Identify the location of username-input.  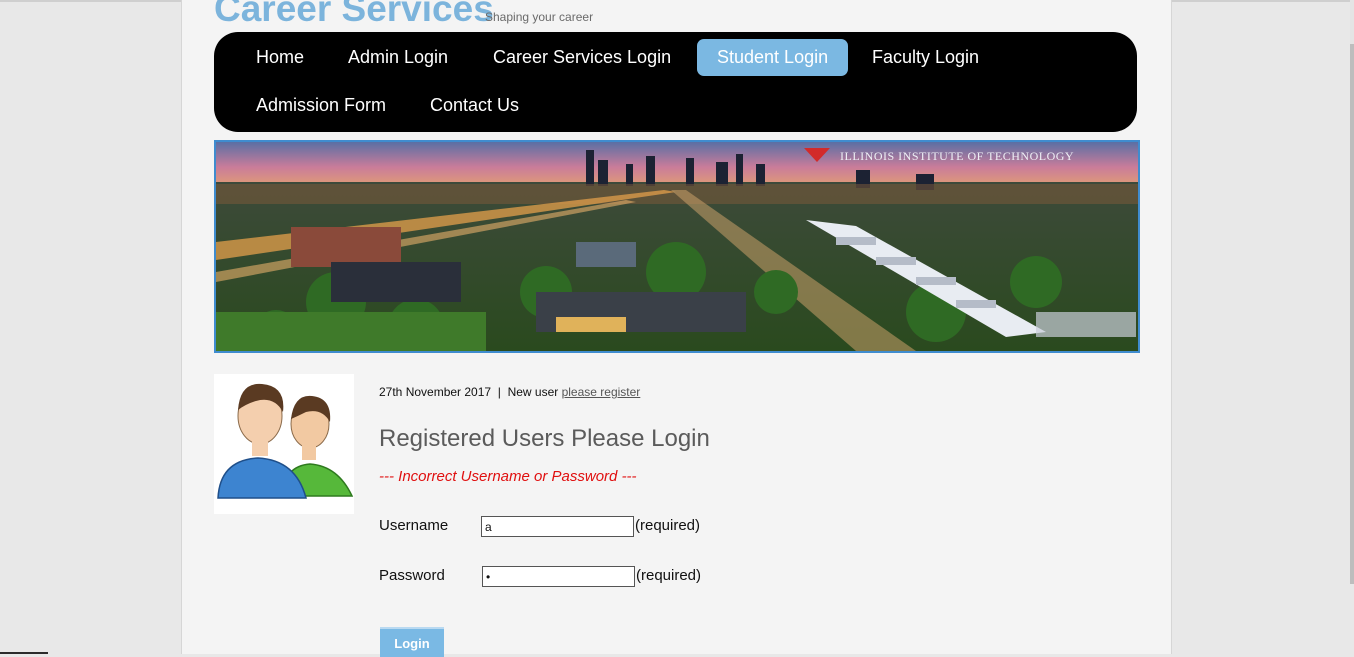
(557, 526).